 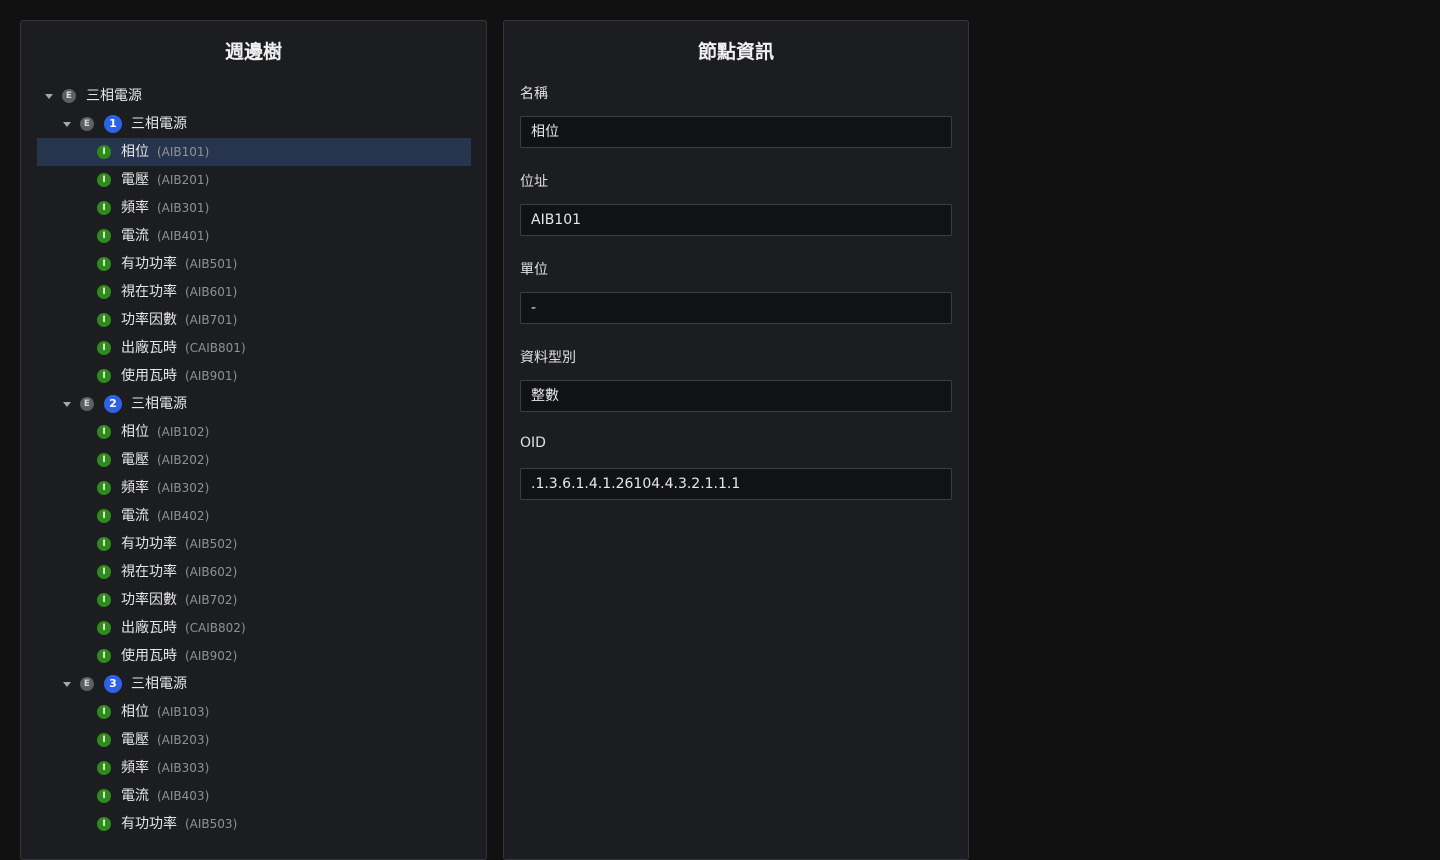 What do you see at coordinates (183, 712) in the screenshot?
I see `item-address: (AIB103)` at bounding box center [183, 712].